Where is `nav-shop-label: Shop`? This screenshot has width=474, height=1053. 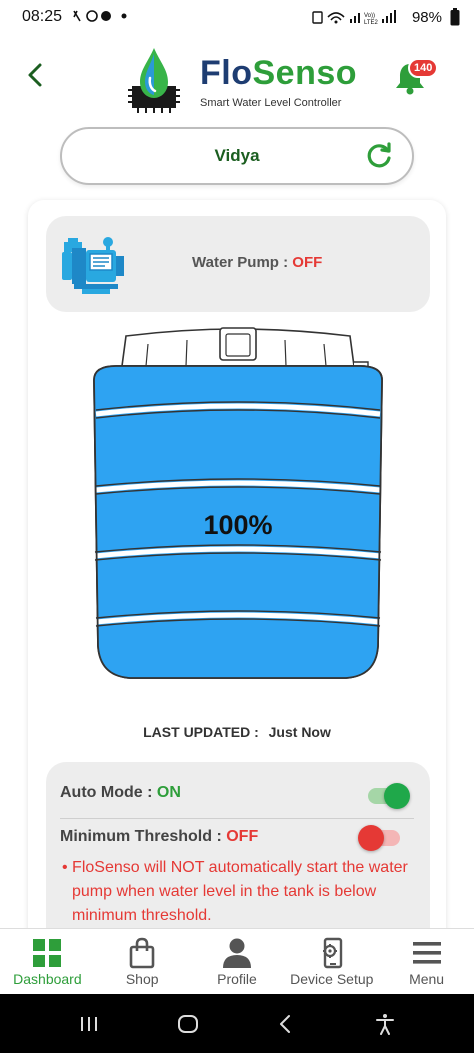
nav-shop-label: Shop is located at coordinates (142, 979).